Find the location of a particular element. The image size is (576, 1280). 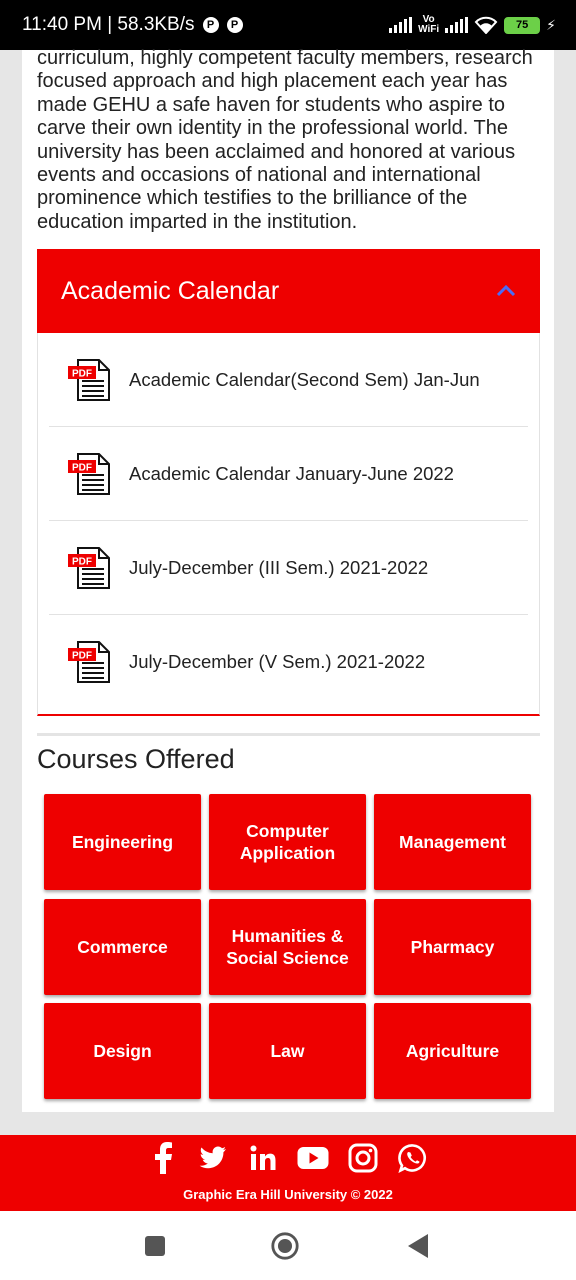

list-item: PDF July-December (III Sem.) 2021-2022 is located at coordinates (288, 568).